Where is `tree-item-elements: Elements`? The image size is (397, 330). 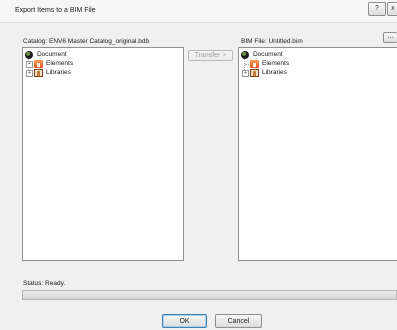 tree-item-elements: Elements is located at coordinates (316, 64).